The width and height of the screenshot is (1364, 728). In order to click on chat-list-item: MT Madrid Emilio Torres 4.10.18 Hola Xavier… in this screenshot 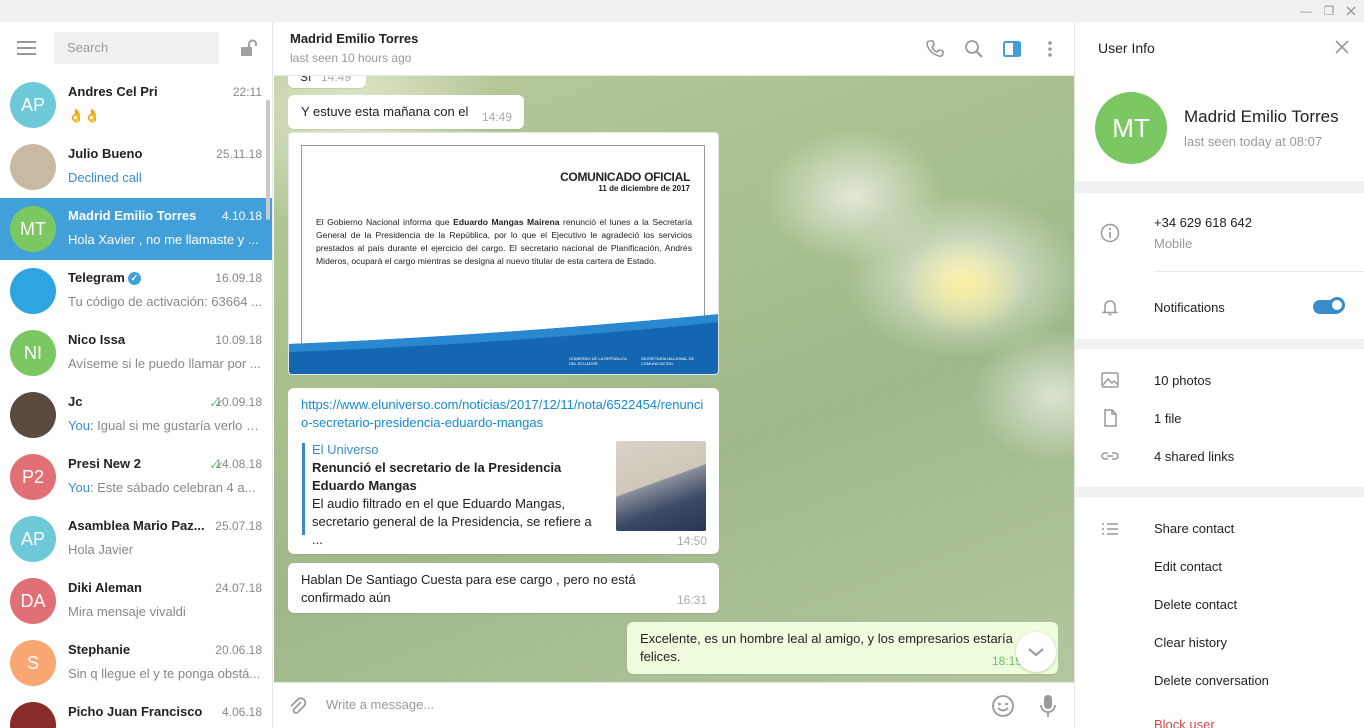, I will do `click(136, 229)`.